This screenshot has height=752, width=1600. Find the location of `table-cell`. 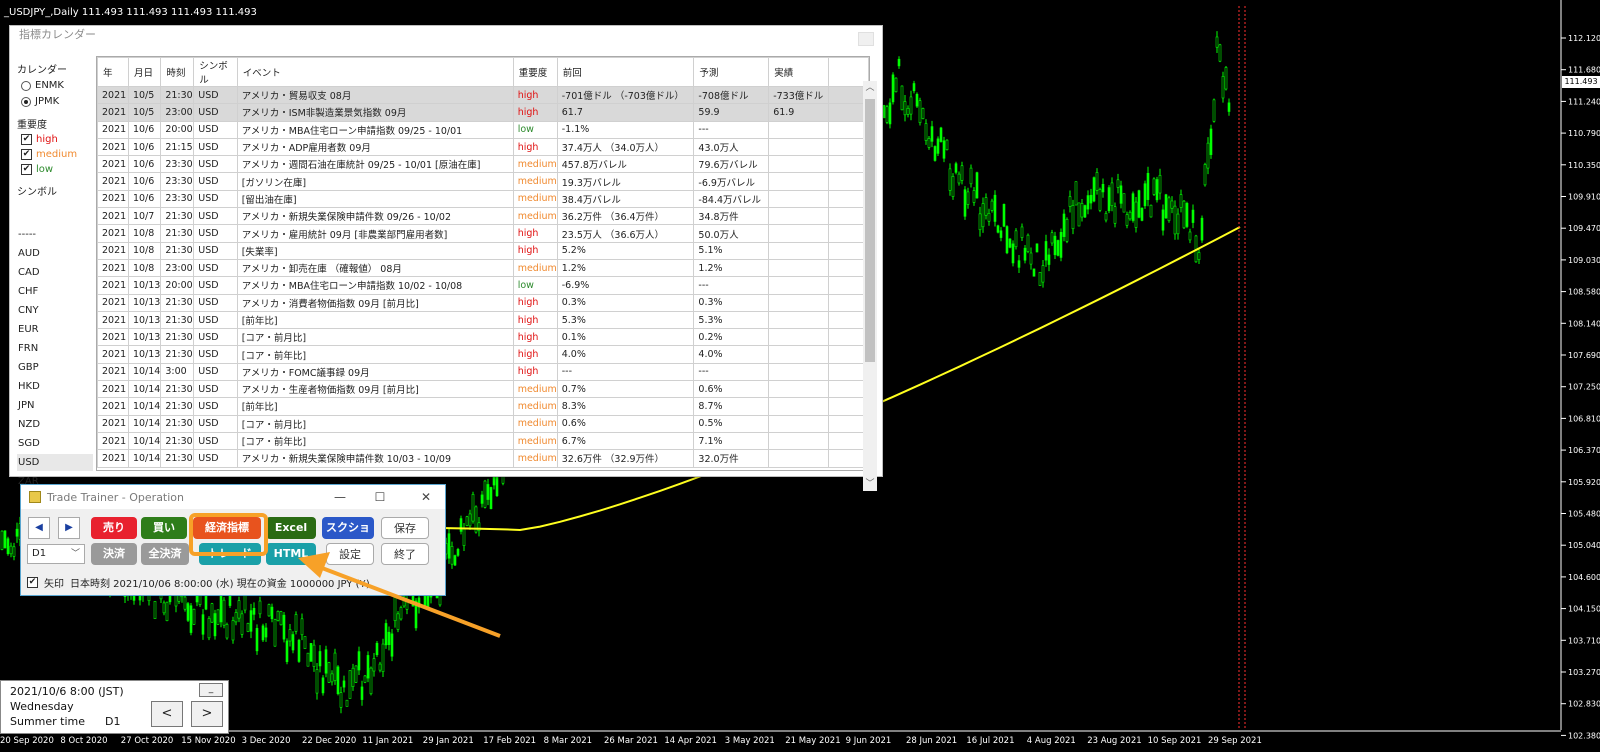

table-cell is located at coordinates (799, 147).